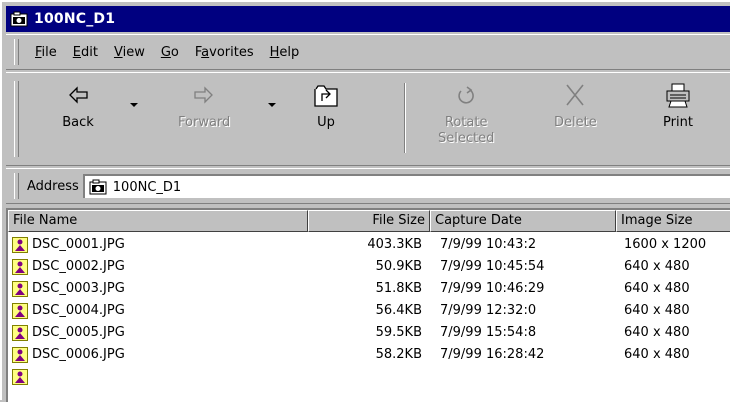 This screenshot has height=402, width=730. I want to click on file-name-cell: DSC_0004.JPG, so click(78, 310).